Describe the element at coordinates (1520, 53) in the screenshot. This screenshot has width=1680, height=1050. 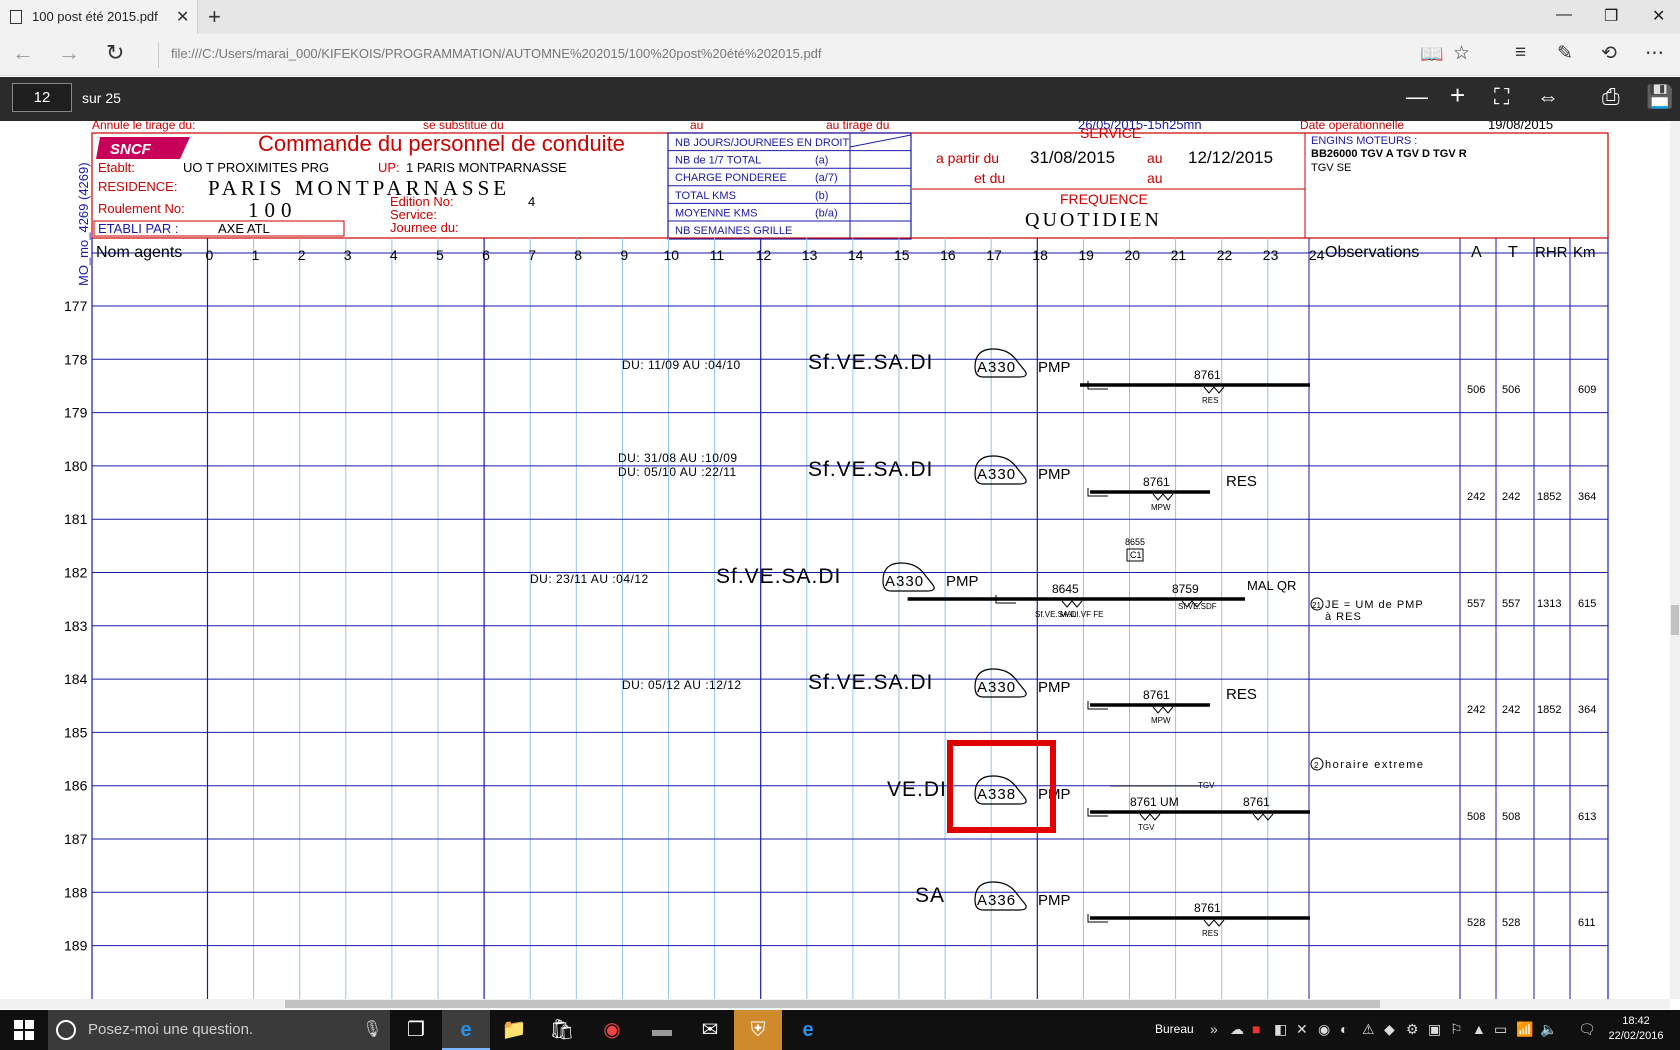
I see `hub-icon: ≡` at that location.